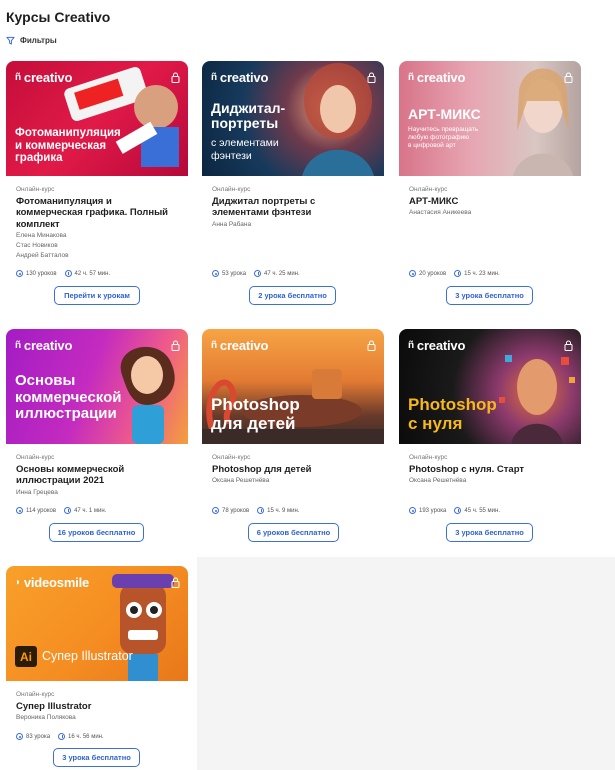 The height and width of the screenshot is (770, 615). Describe the element at coordinates (293, 207) in the screenshot. I see `course-name: Диджитал портреты с элементами фэнтези` at that location.